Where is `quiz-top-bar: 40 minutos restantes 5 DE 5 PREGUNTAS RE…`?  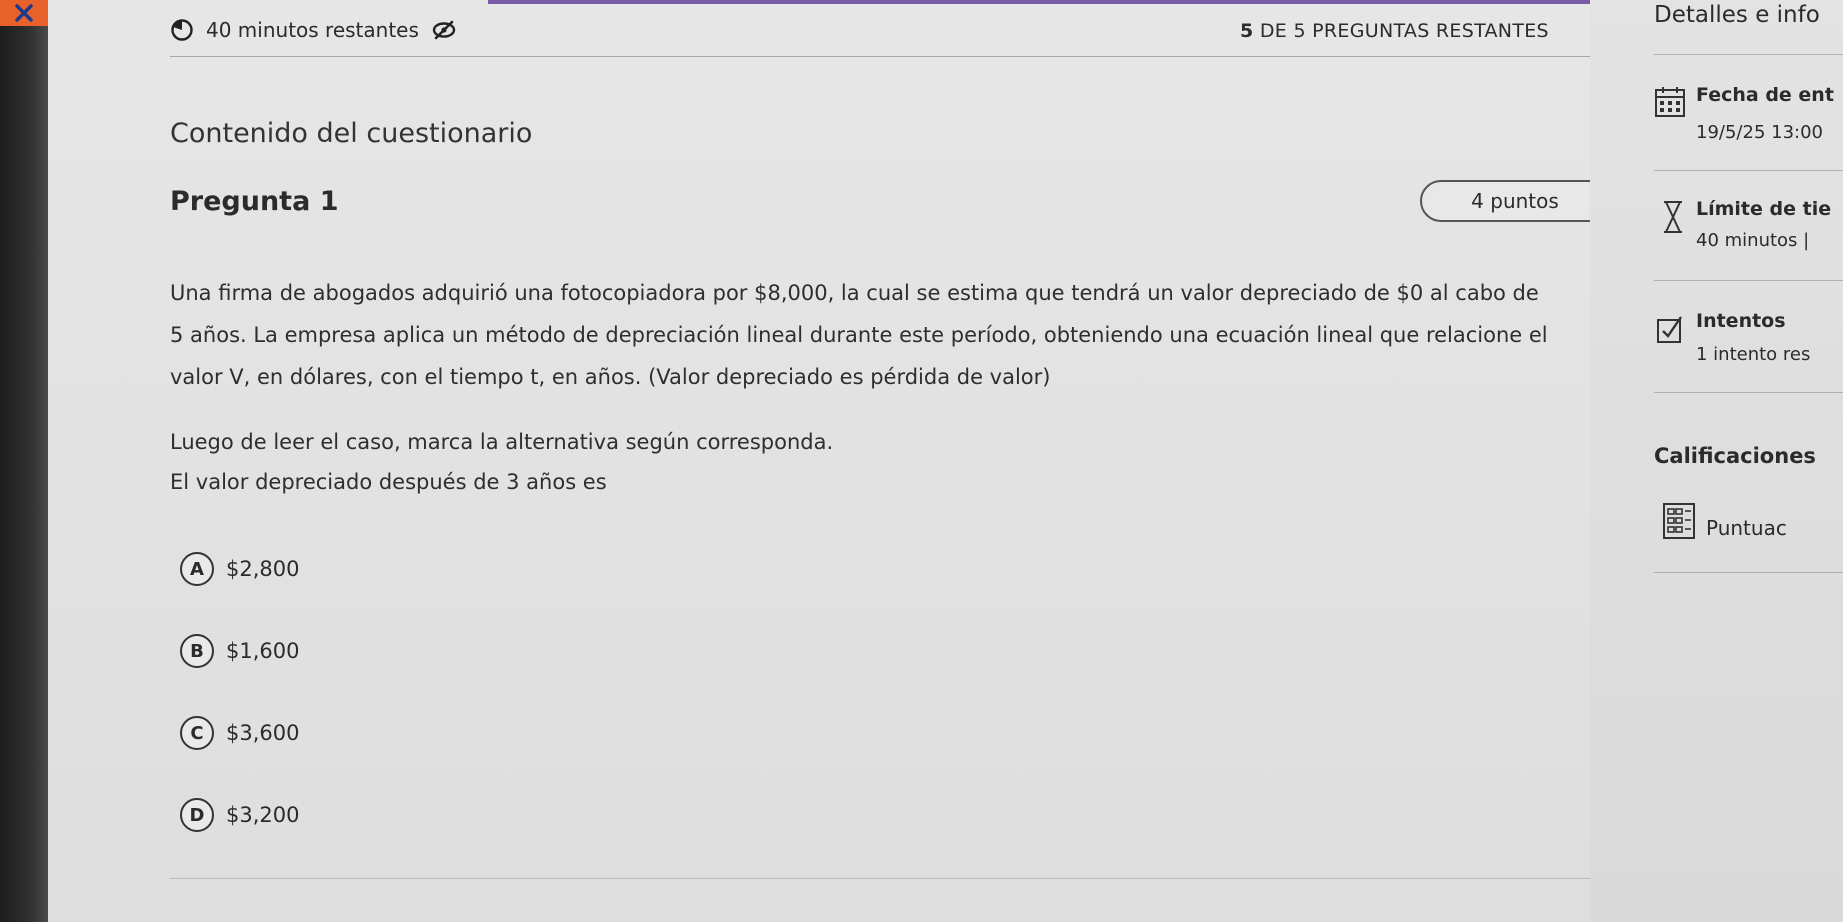 quiz-top-bar: 40 minutos restantes 5 DE 5 PREGUNTAS RE… is located at coordinates (819, 28).